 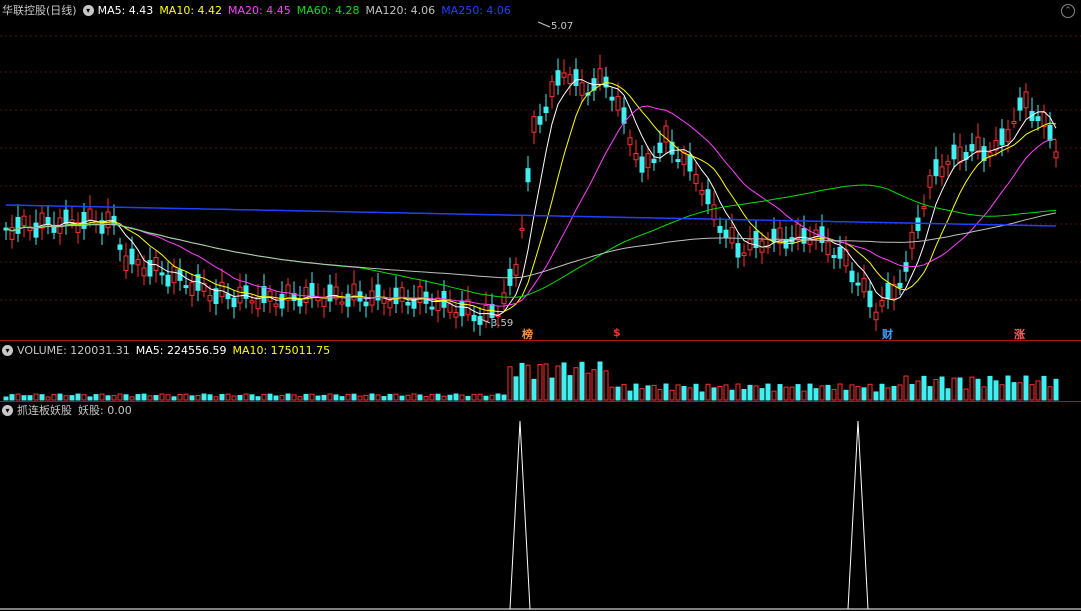 What do you see at coordinates (887, 334) in the screenshot?
I see `marker-finance: 财` at bounding box center [887, 334].